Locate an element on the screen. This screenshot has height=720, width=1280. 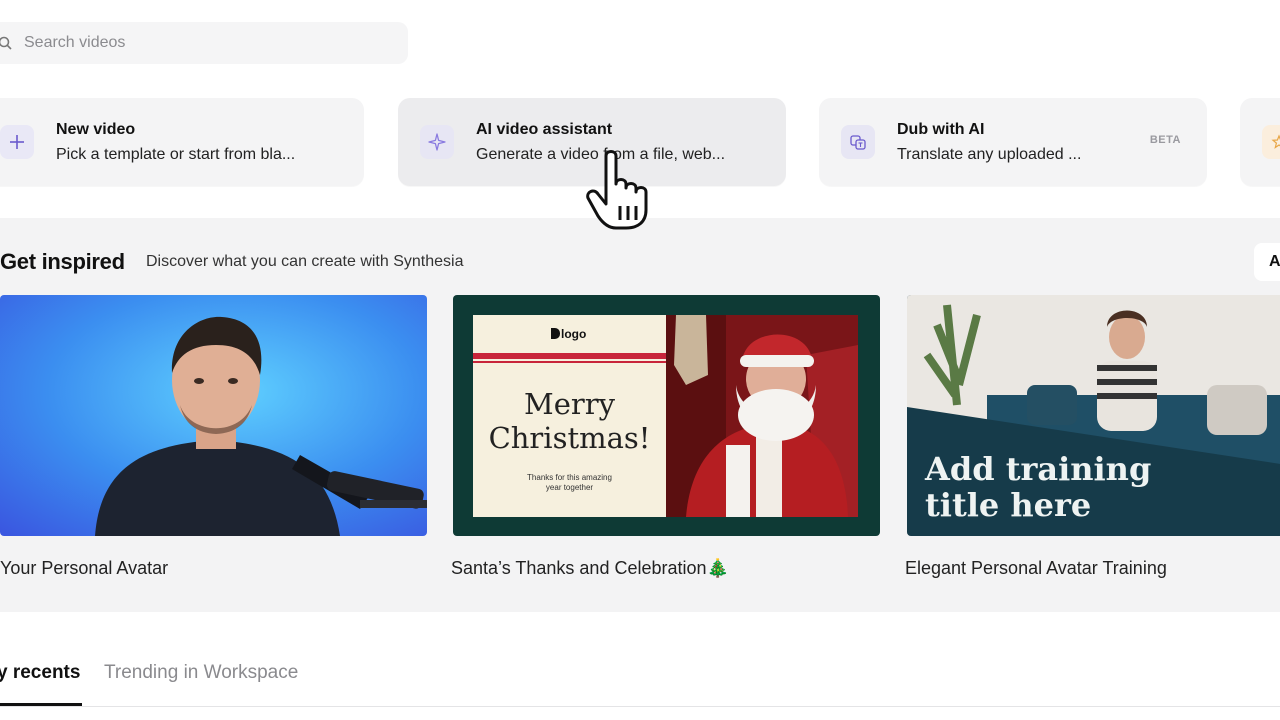
section-title: Get inspired is located at coordinates (62, 261).